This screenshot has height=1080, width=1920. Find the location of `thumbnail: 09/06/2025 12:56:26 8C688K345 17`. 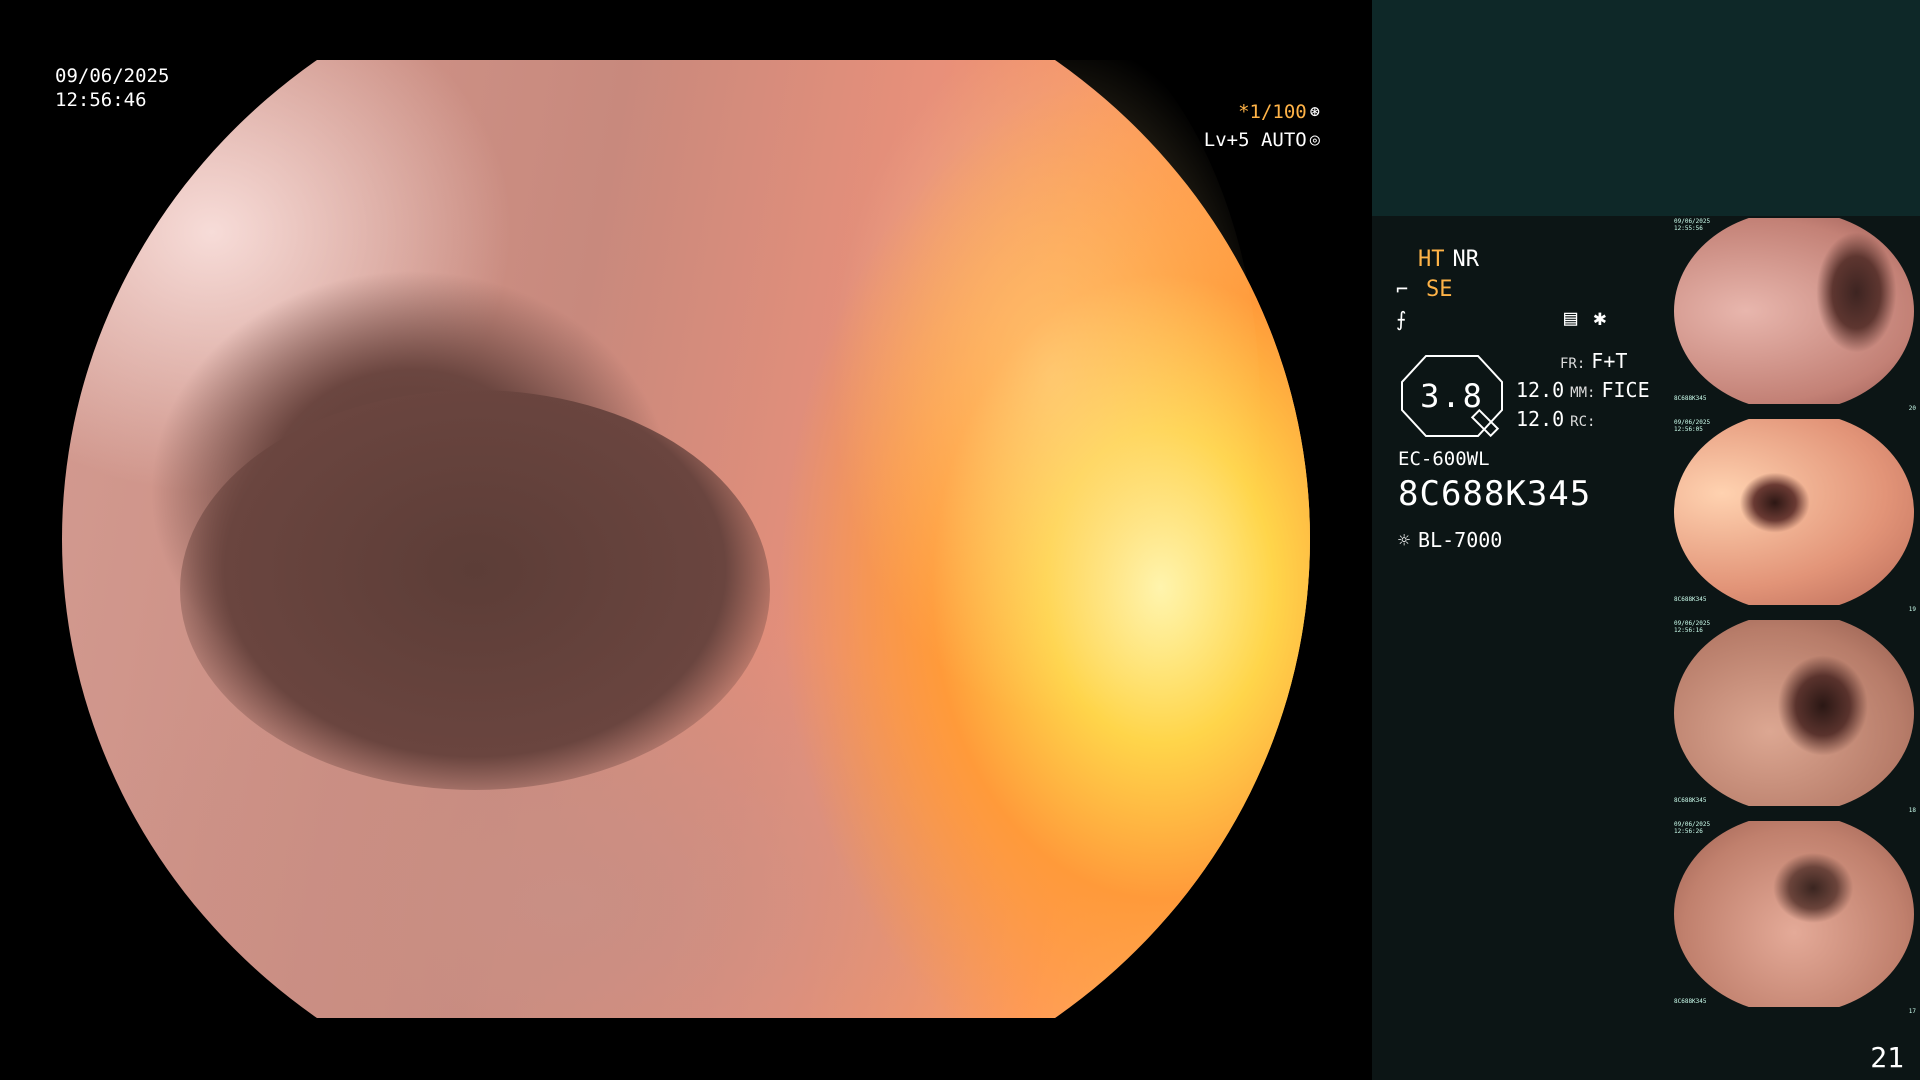

thumbnail: 09/06/2025 12:56:26 8C688K345 17 is located at coordinates (1795, 918).